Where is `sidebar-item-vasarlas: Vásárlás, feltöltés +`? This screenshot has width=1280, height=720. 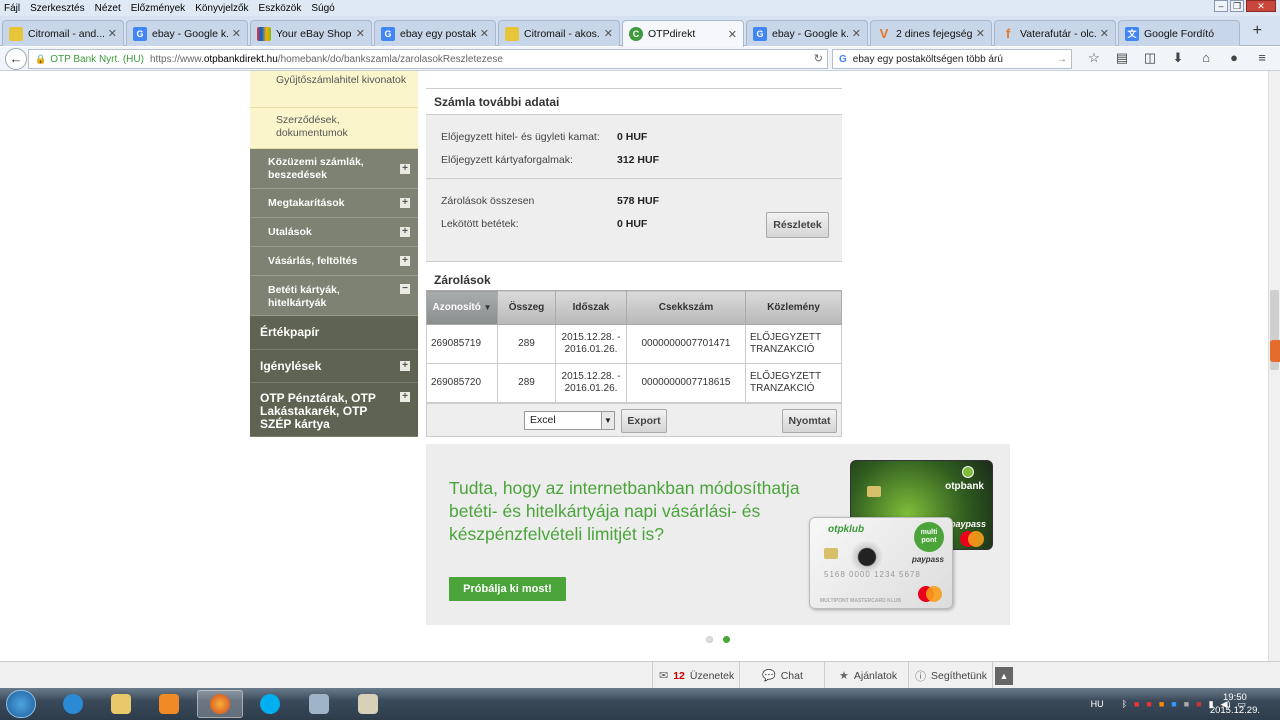
sidebar-item-vasarlas: Vásárlás, feltöltés + is located at coordinates (334, 261).